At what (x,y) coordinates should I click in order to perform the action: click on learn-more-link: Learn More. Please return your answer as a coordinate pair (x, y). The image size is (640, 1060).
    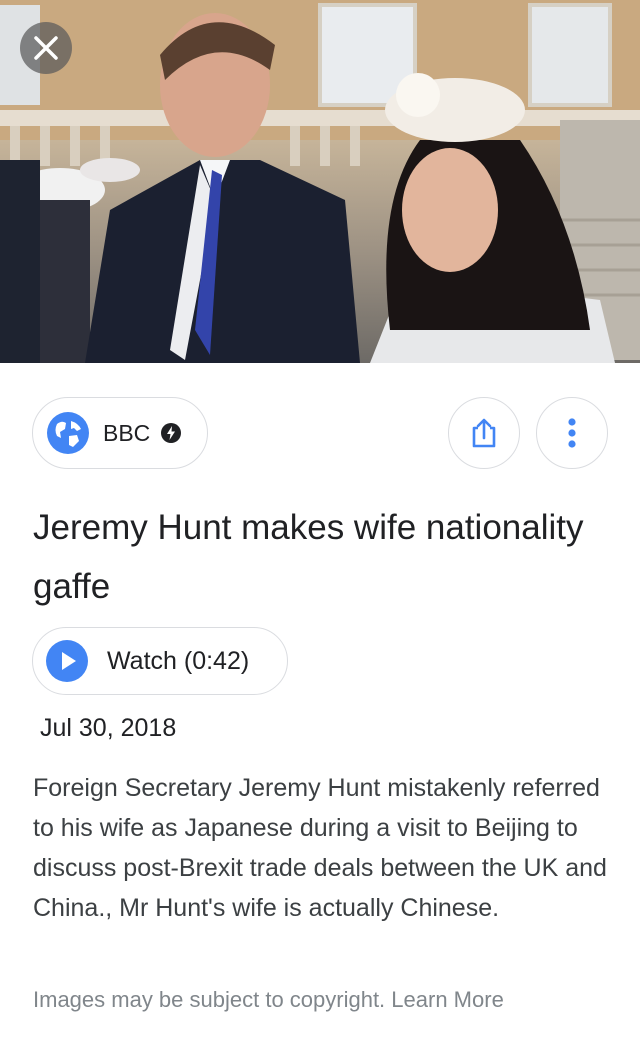
    Looking at the image, I should click on (447, 999).